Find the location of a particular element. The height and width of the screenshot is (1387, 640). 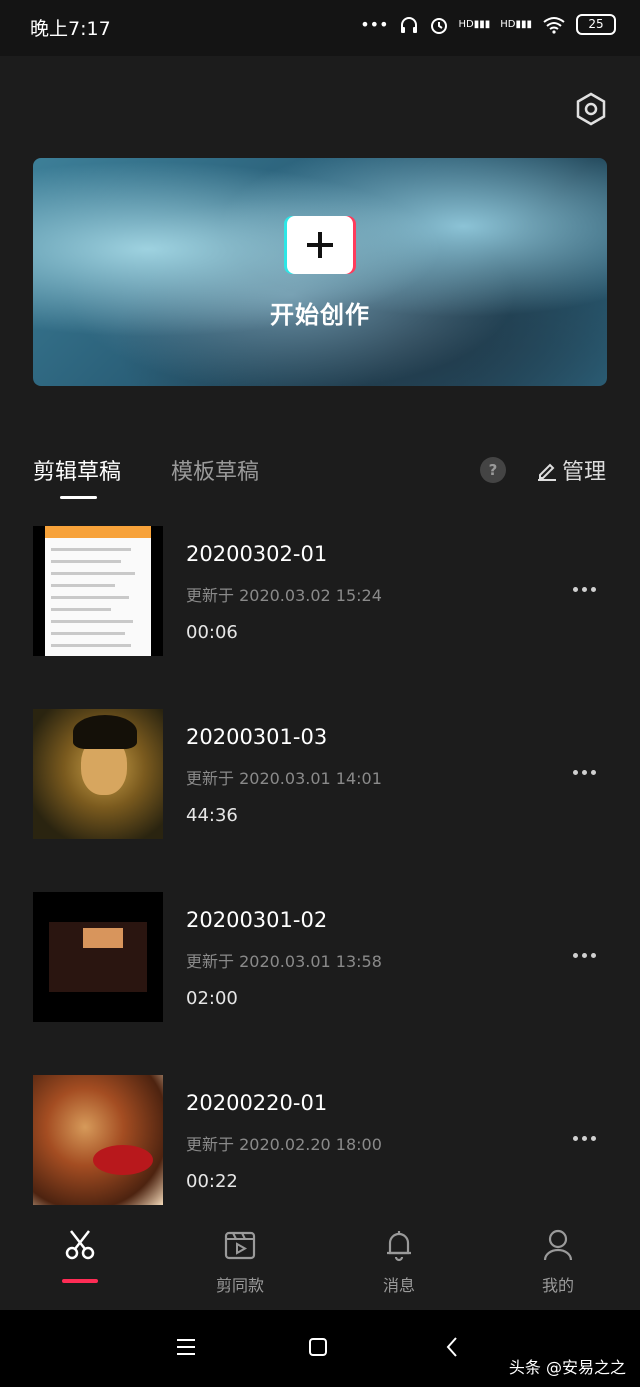

wifi-icon is located at coordinates (554, 25).